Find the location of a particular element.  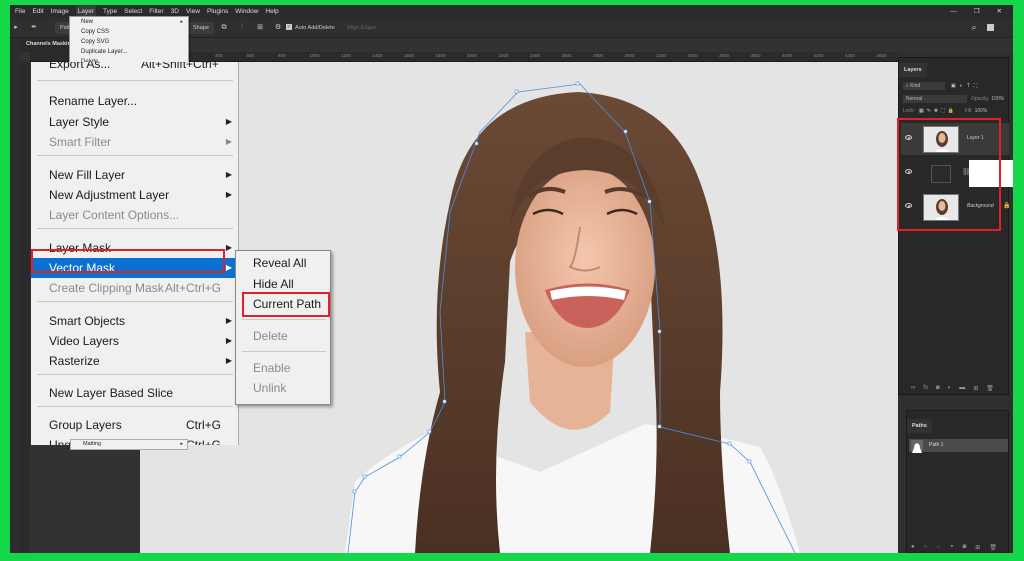

vertical-ruler is located at coordinates (25, 307).